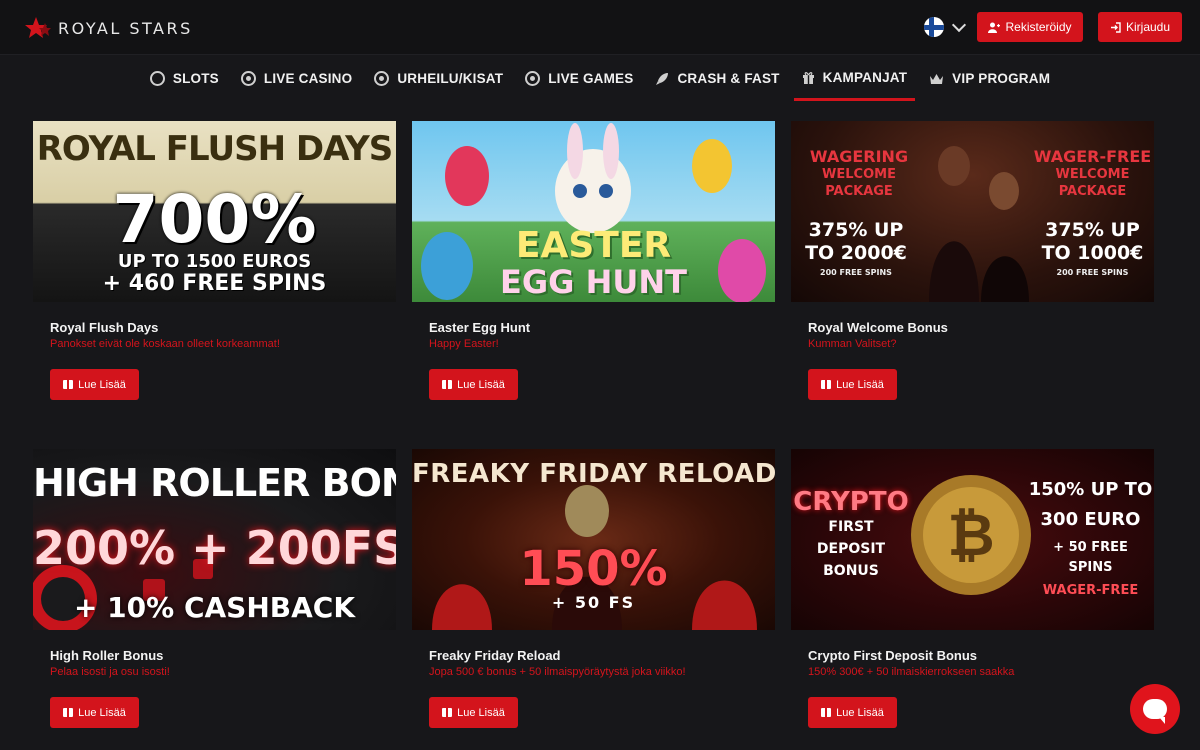 The height and width of the screenshot is (750, 1200). Describe the element at coordinates (1001, 78) in the screenshot. I see `nav-label: VIP PROGRAM` at that location.